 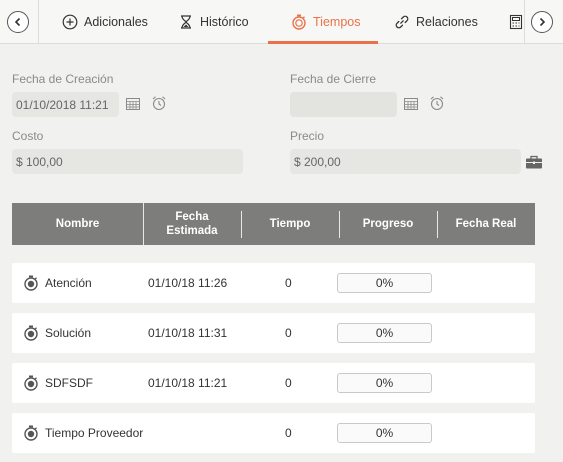 I want to click on tab-relaciones: Relaciones, so click(x=436, y=22).